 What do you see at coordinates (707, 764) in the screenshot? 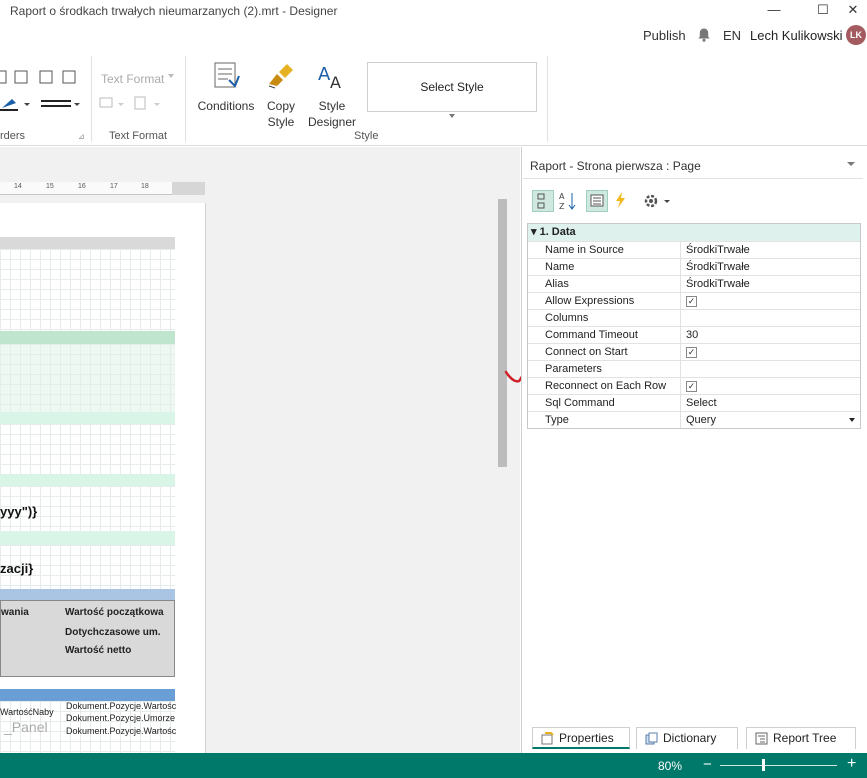
I see `zoom-out-button: −` at bounding box center [707, 764].